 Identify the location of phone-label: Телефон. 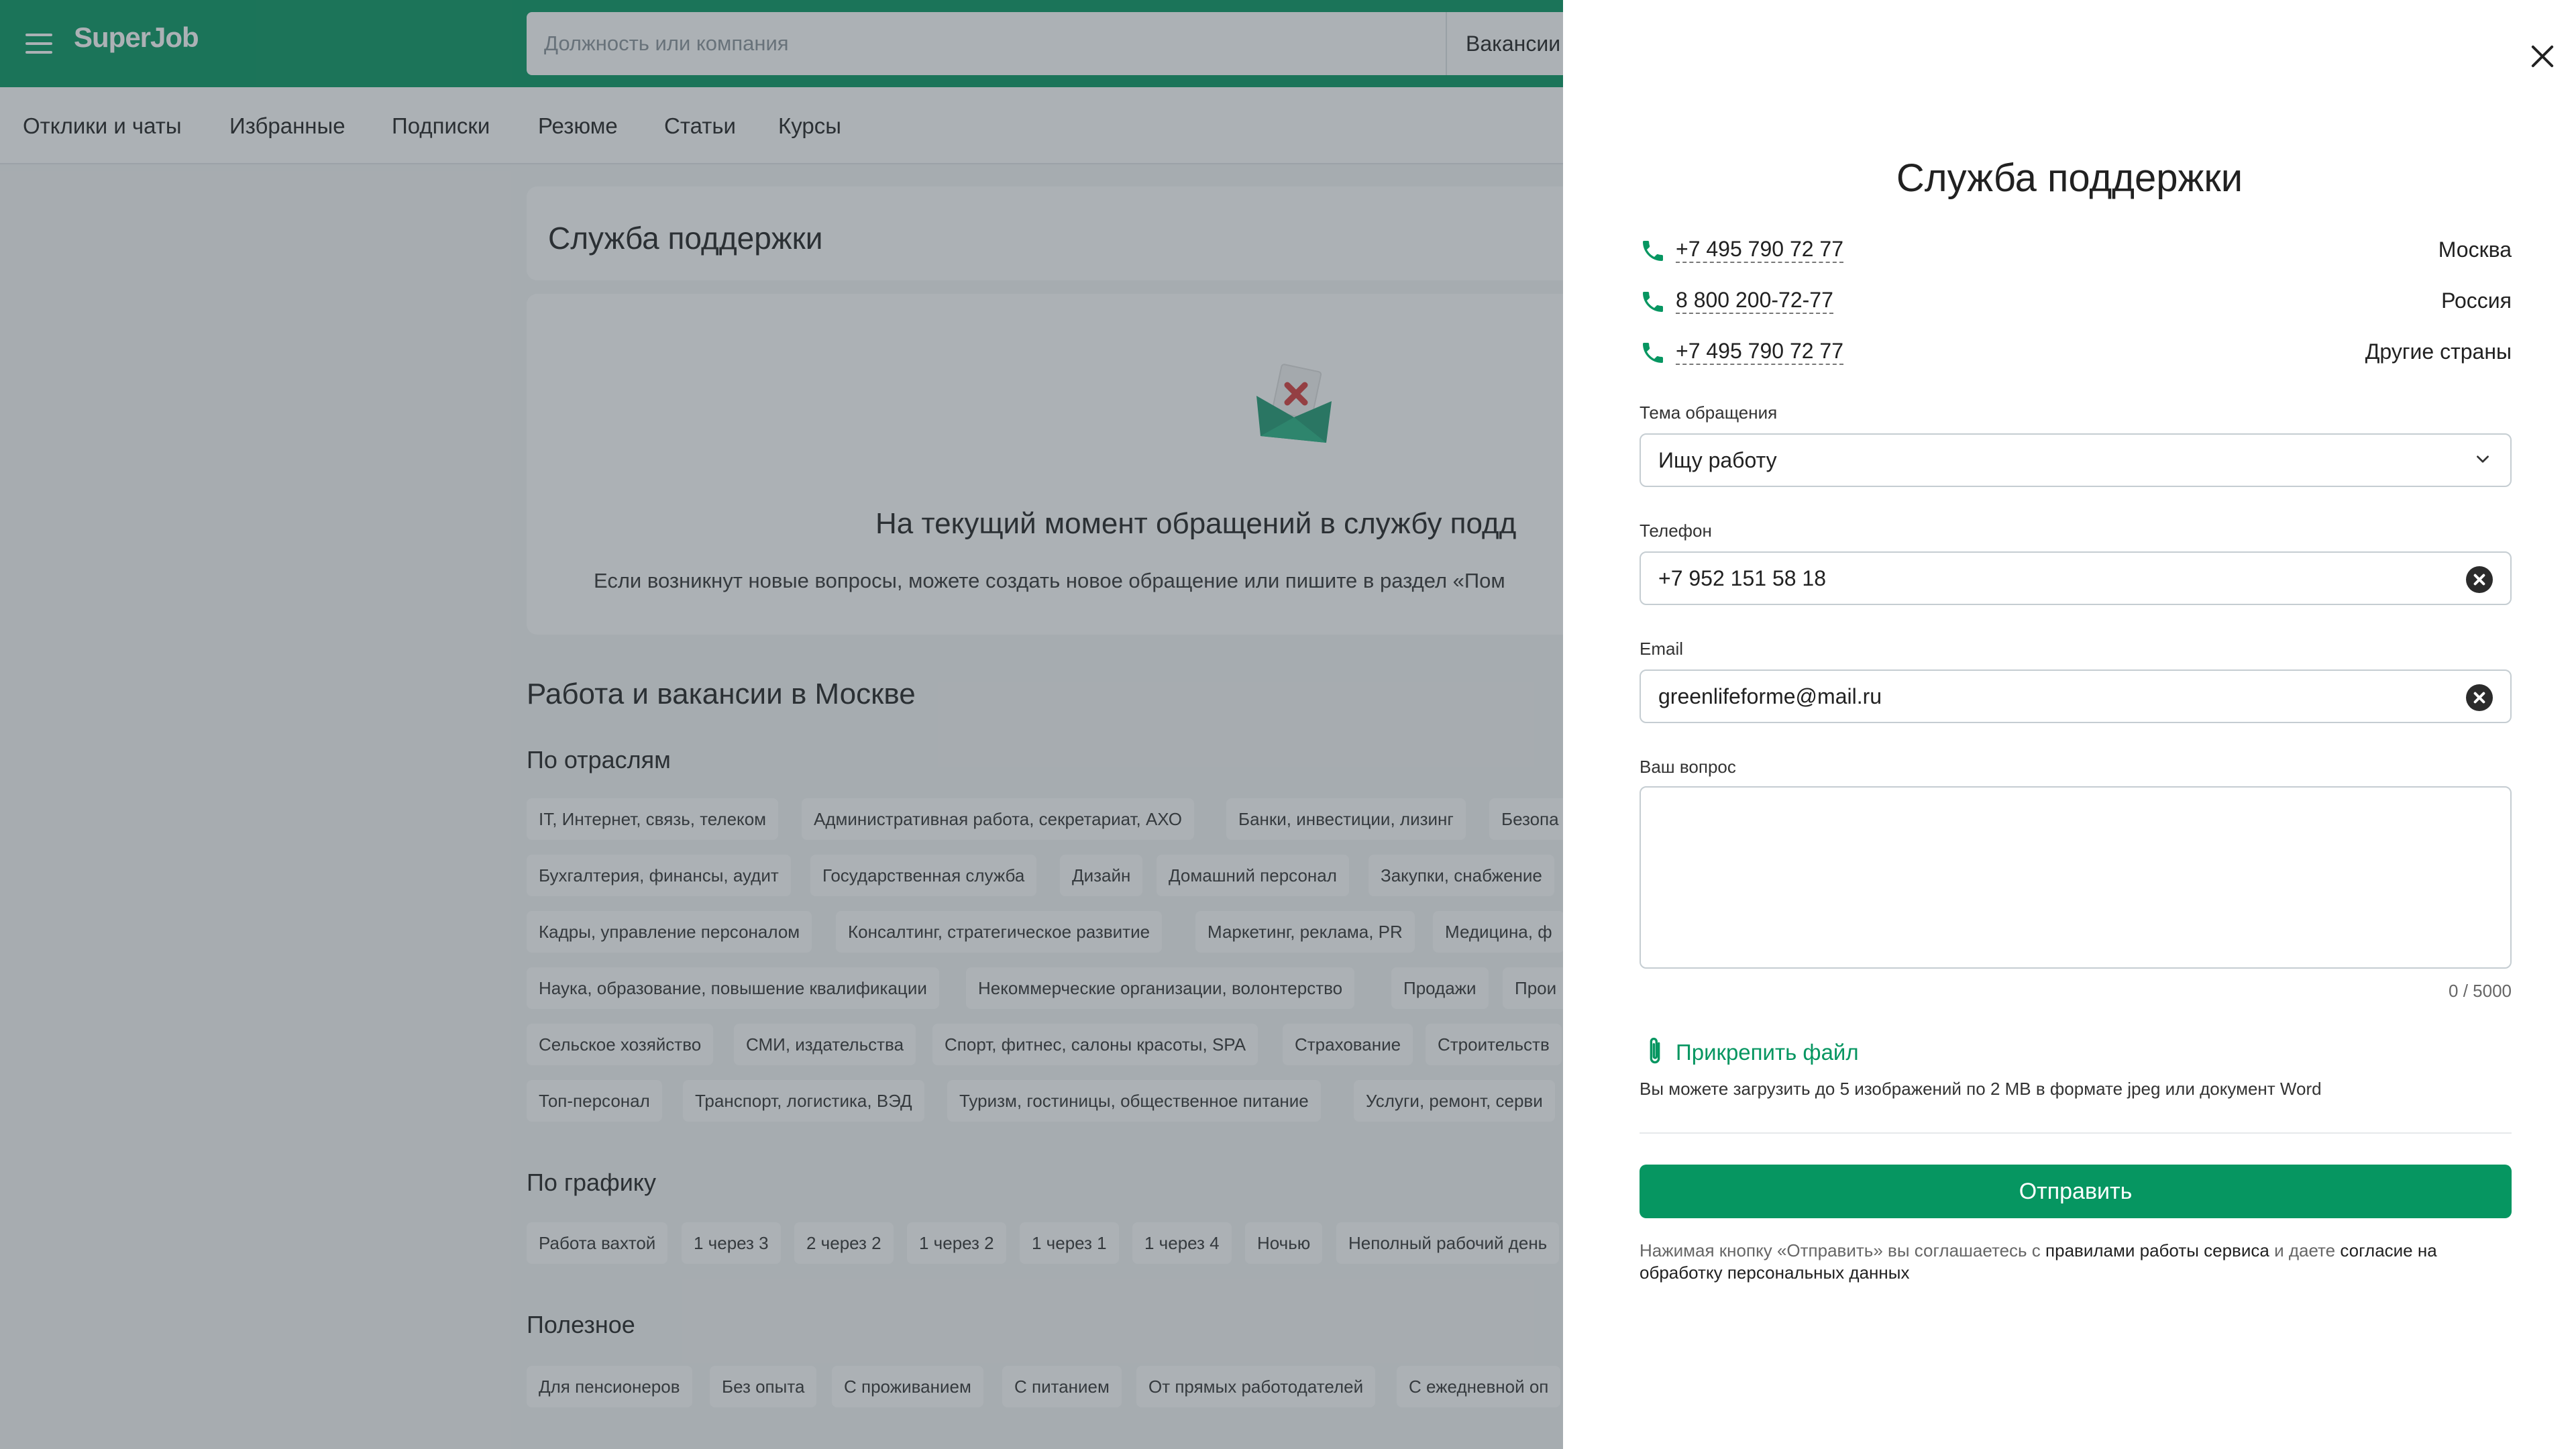
(1676, 531).